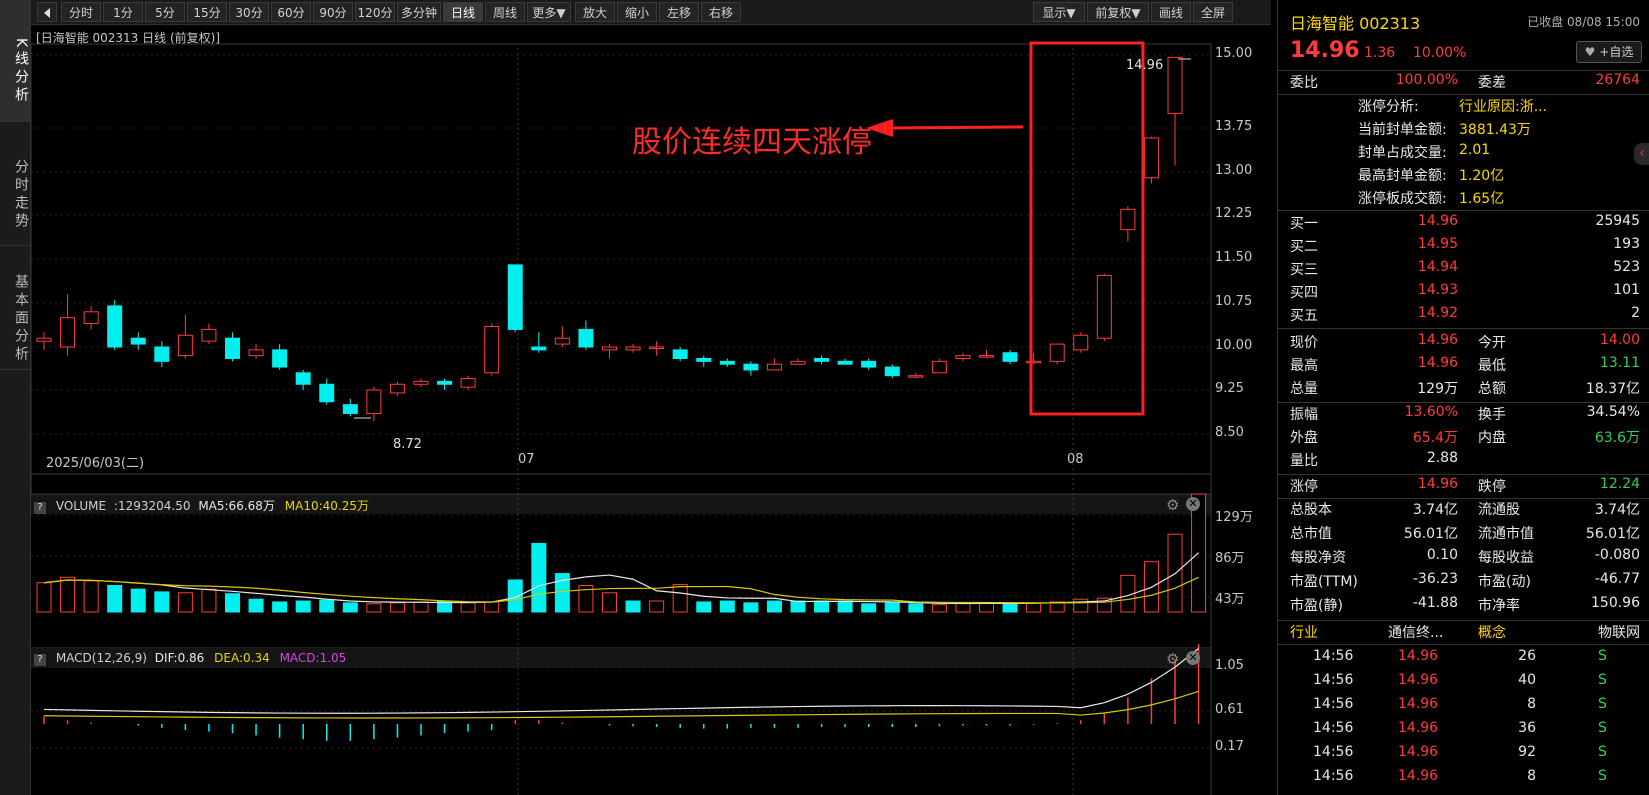  I want to click on tab-fundamentals: 基本面分析, so click(15, 308).